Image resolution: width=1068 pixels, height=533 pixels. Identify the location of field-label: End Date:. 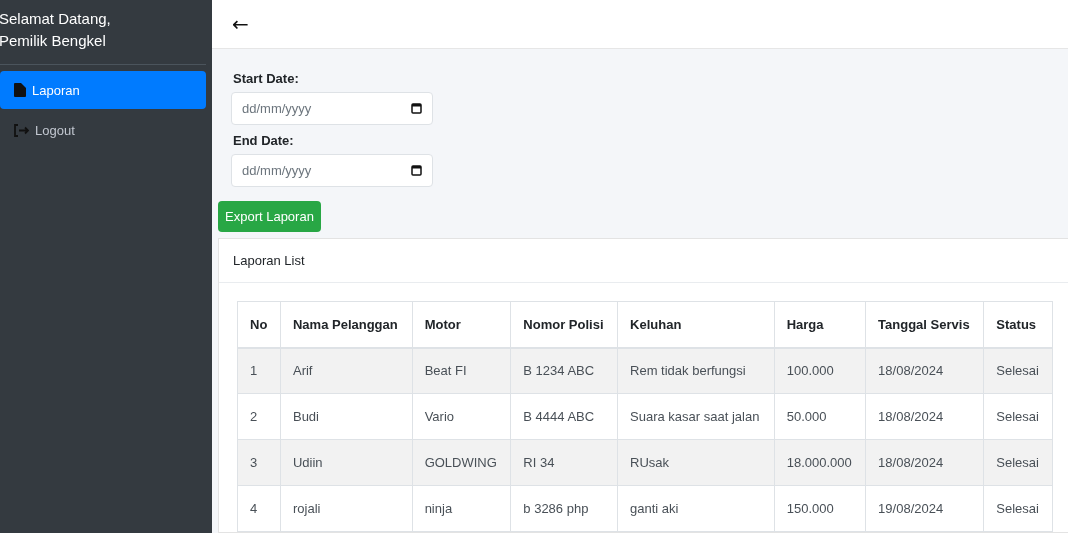
(264, 140).